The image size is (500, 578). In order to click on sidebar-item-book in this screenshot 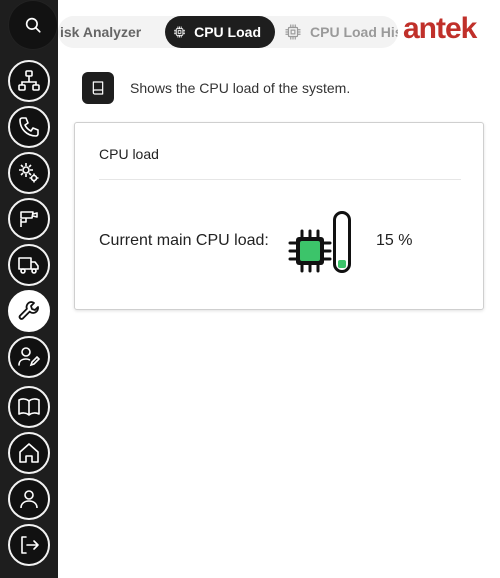, I will do `click(29, 407)`.